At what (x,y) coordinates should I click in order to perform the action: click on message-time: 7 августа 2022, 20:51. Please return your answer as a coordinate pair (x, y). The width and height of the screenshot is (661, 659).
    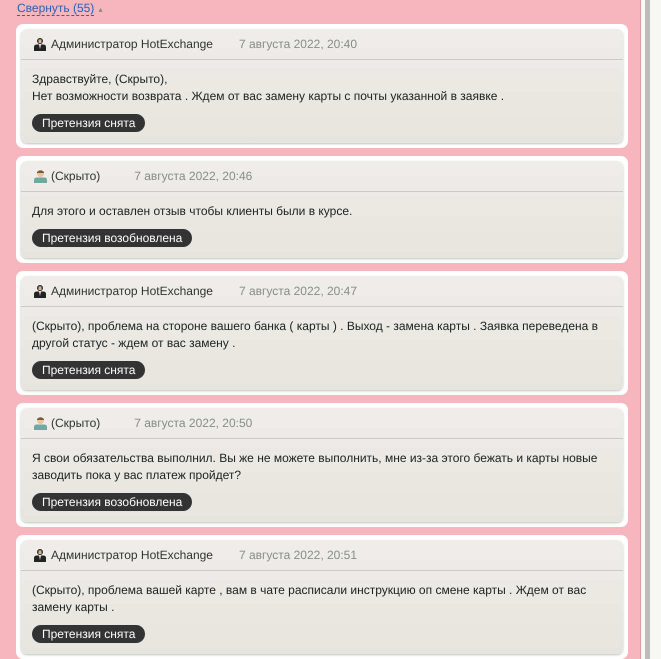
    Looking at the image, I should click on (298, 555).